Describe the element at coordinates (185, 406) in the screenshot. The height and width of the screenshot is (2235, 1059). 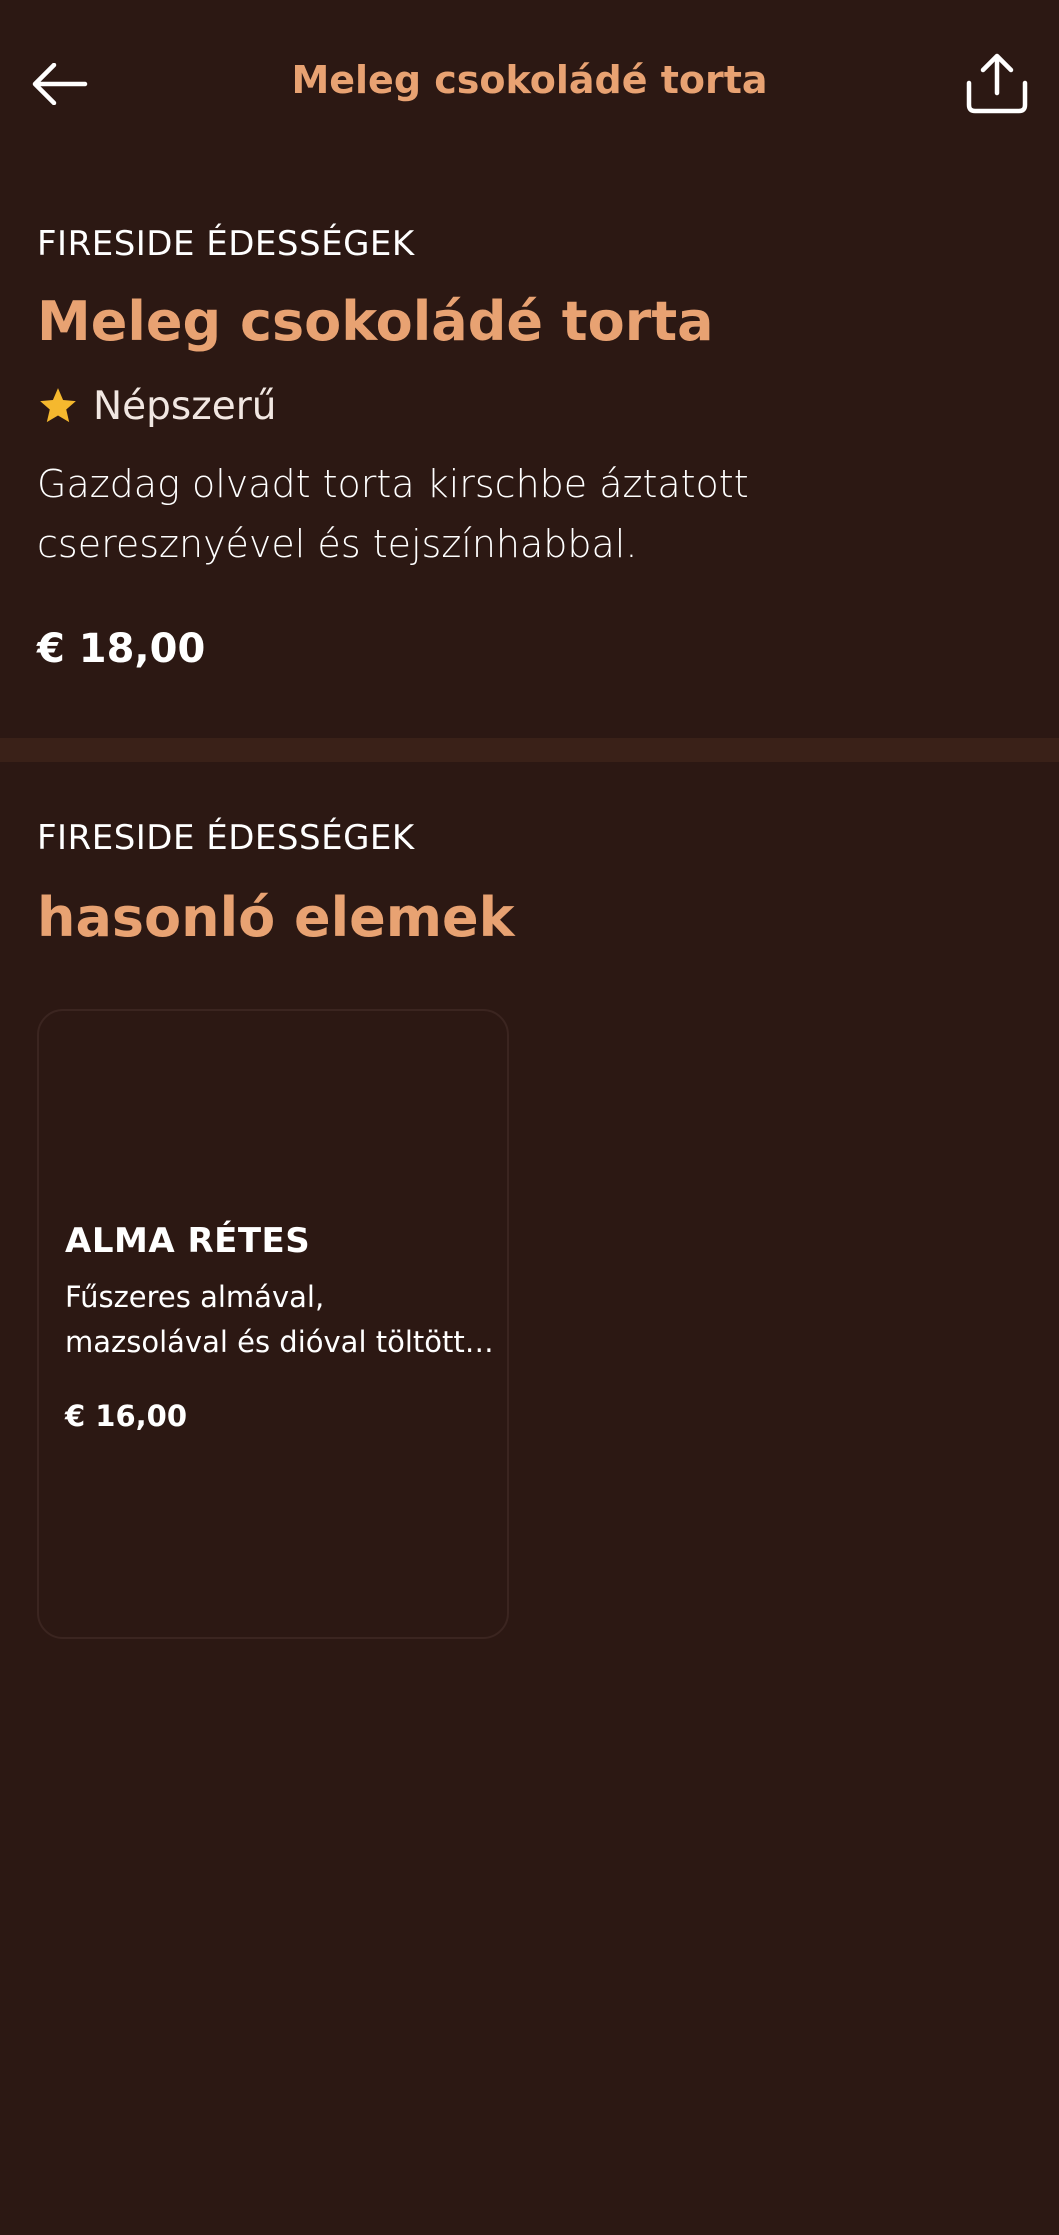
I see `badge-label: Népszerű` at that location.